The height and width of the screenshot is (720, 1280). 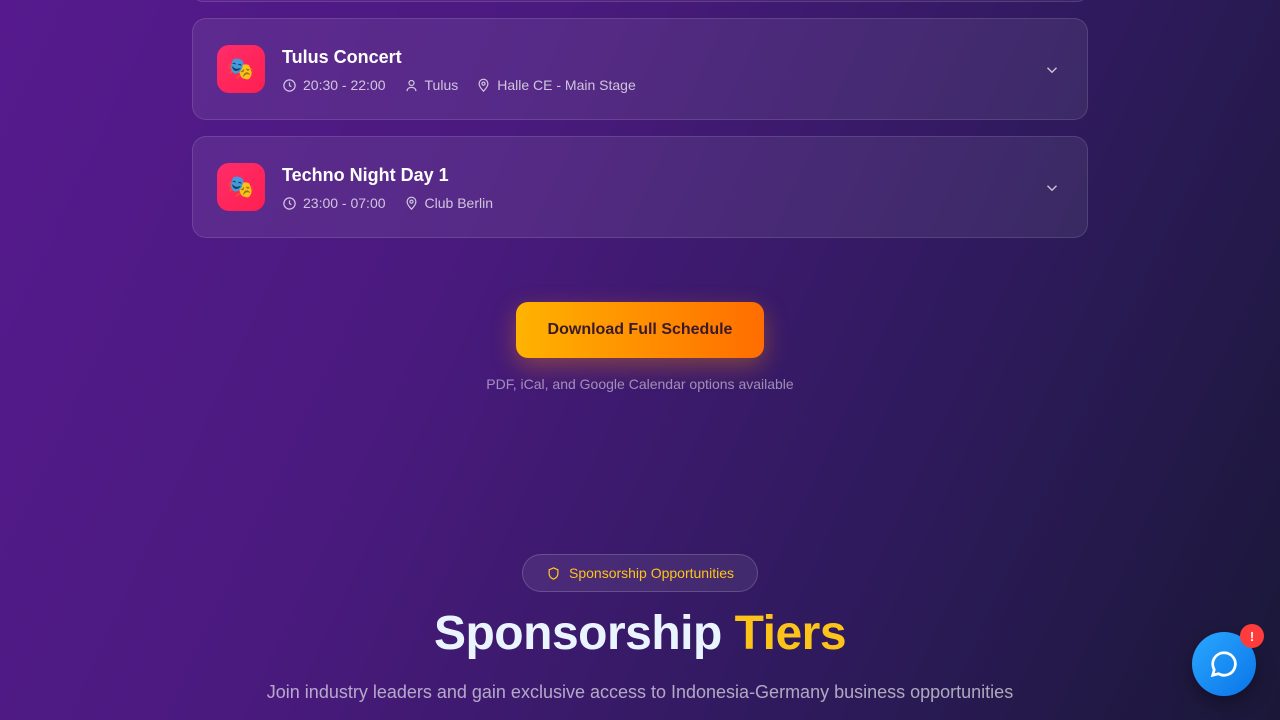 What do you see at coordinates (344, 203) in the screenshot?
I see `event-time-text: 23:00 - 07:00` at bounding box center [344, 203].